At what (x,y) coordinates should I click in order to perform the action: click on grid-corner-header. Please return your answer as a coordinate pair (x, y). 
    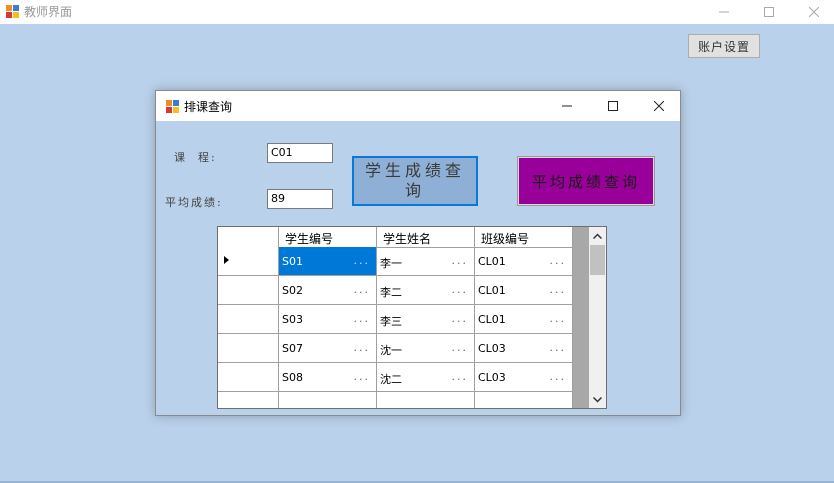
    Looking at the image, I should click on (248, 237).